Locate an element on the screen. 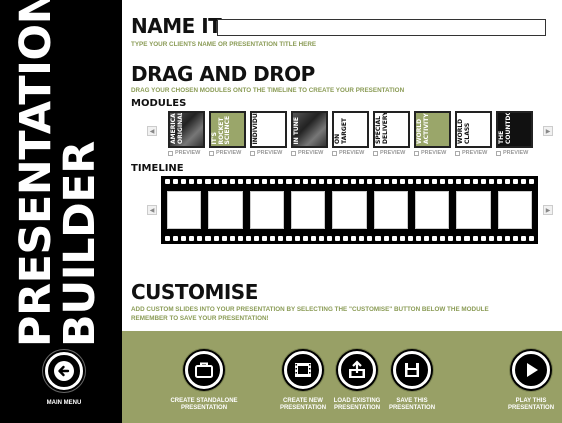 The image size is (562, 423). presentation-name-input is located at coordinates (381, 27).